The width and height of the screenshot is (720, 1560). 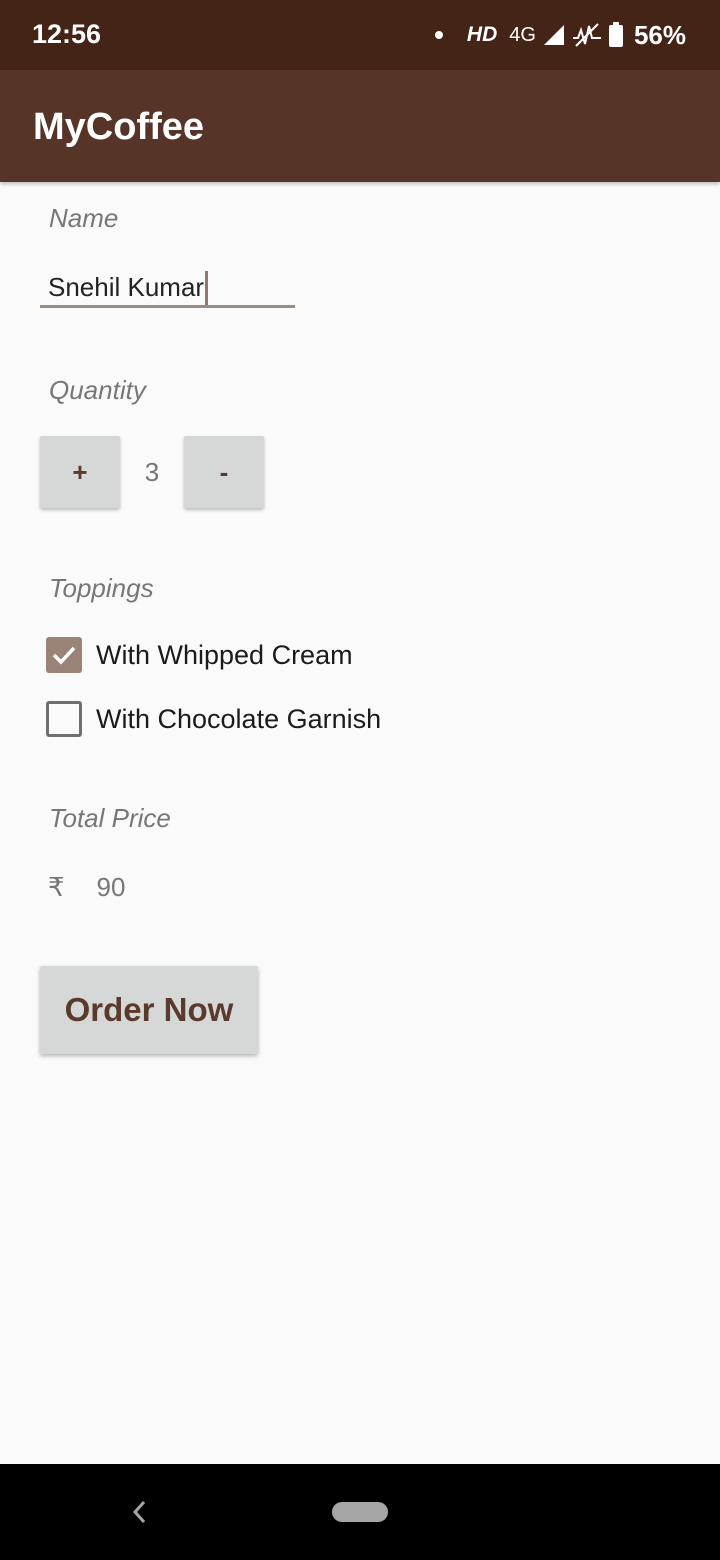 I want to click on order-now-button: Order Now, so click(x=149, y=1010).